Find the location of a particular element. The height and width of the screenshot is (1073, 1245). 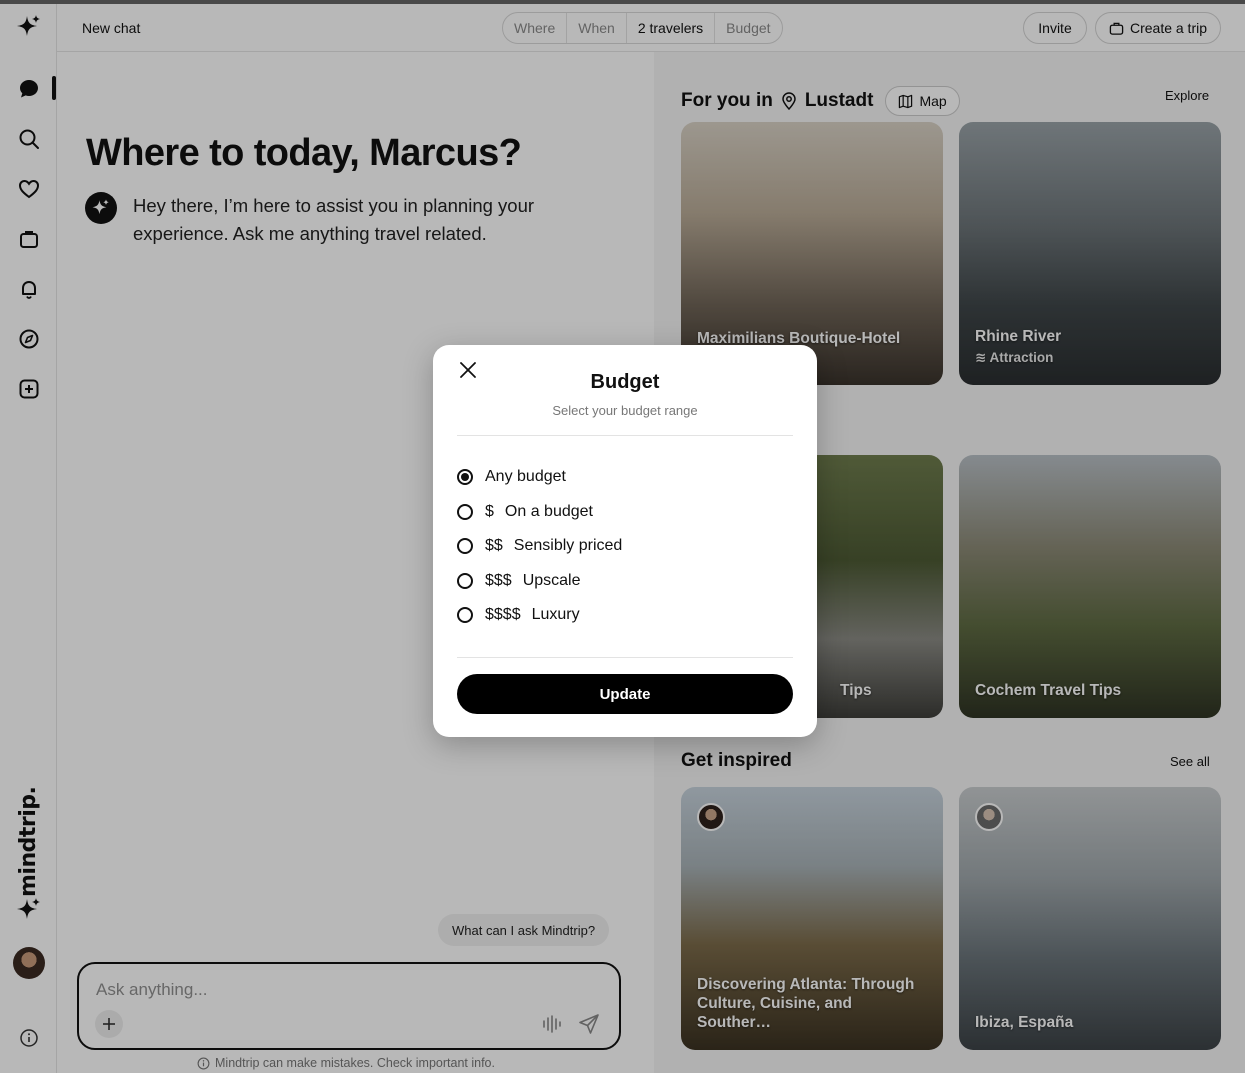

budget-option-sensible: $$ Sensibly priced is located at coordinates (539, 546).